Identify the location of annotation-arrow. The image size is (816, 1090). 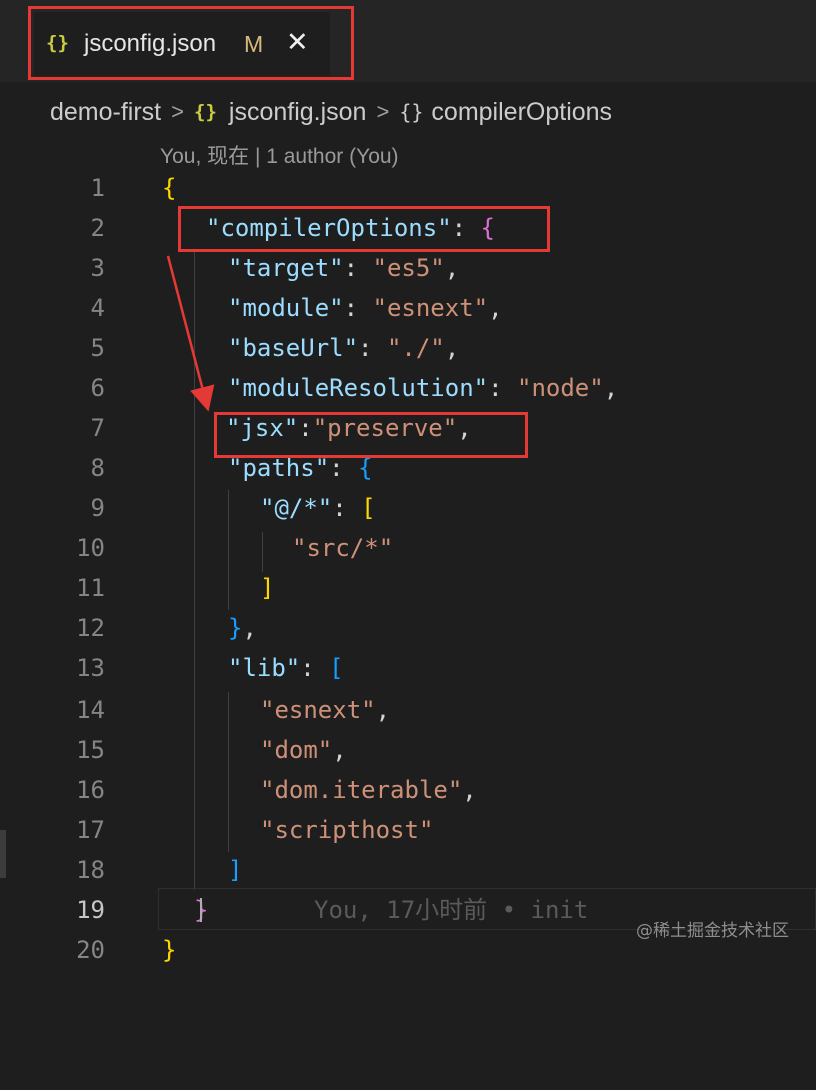
(190, 333).